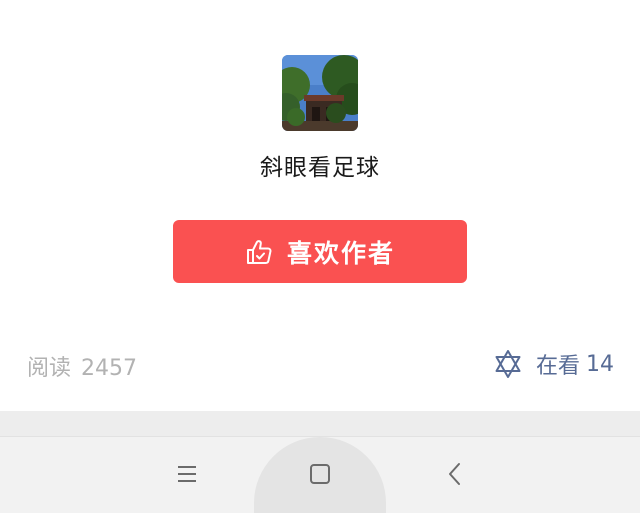 This screenshot has width=640, height=513. Describe the element at coordinates (109, 368) in the screenshot. I see `reads-value: 2457` at that location.